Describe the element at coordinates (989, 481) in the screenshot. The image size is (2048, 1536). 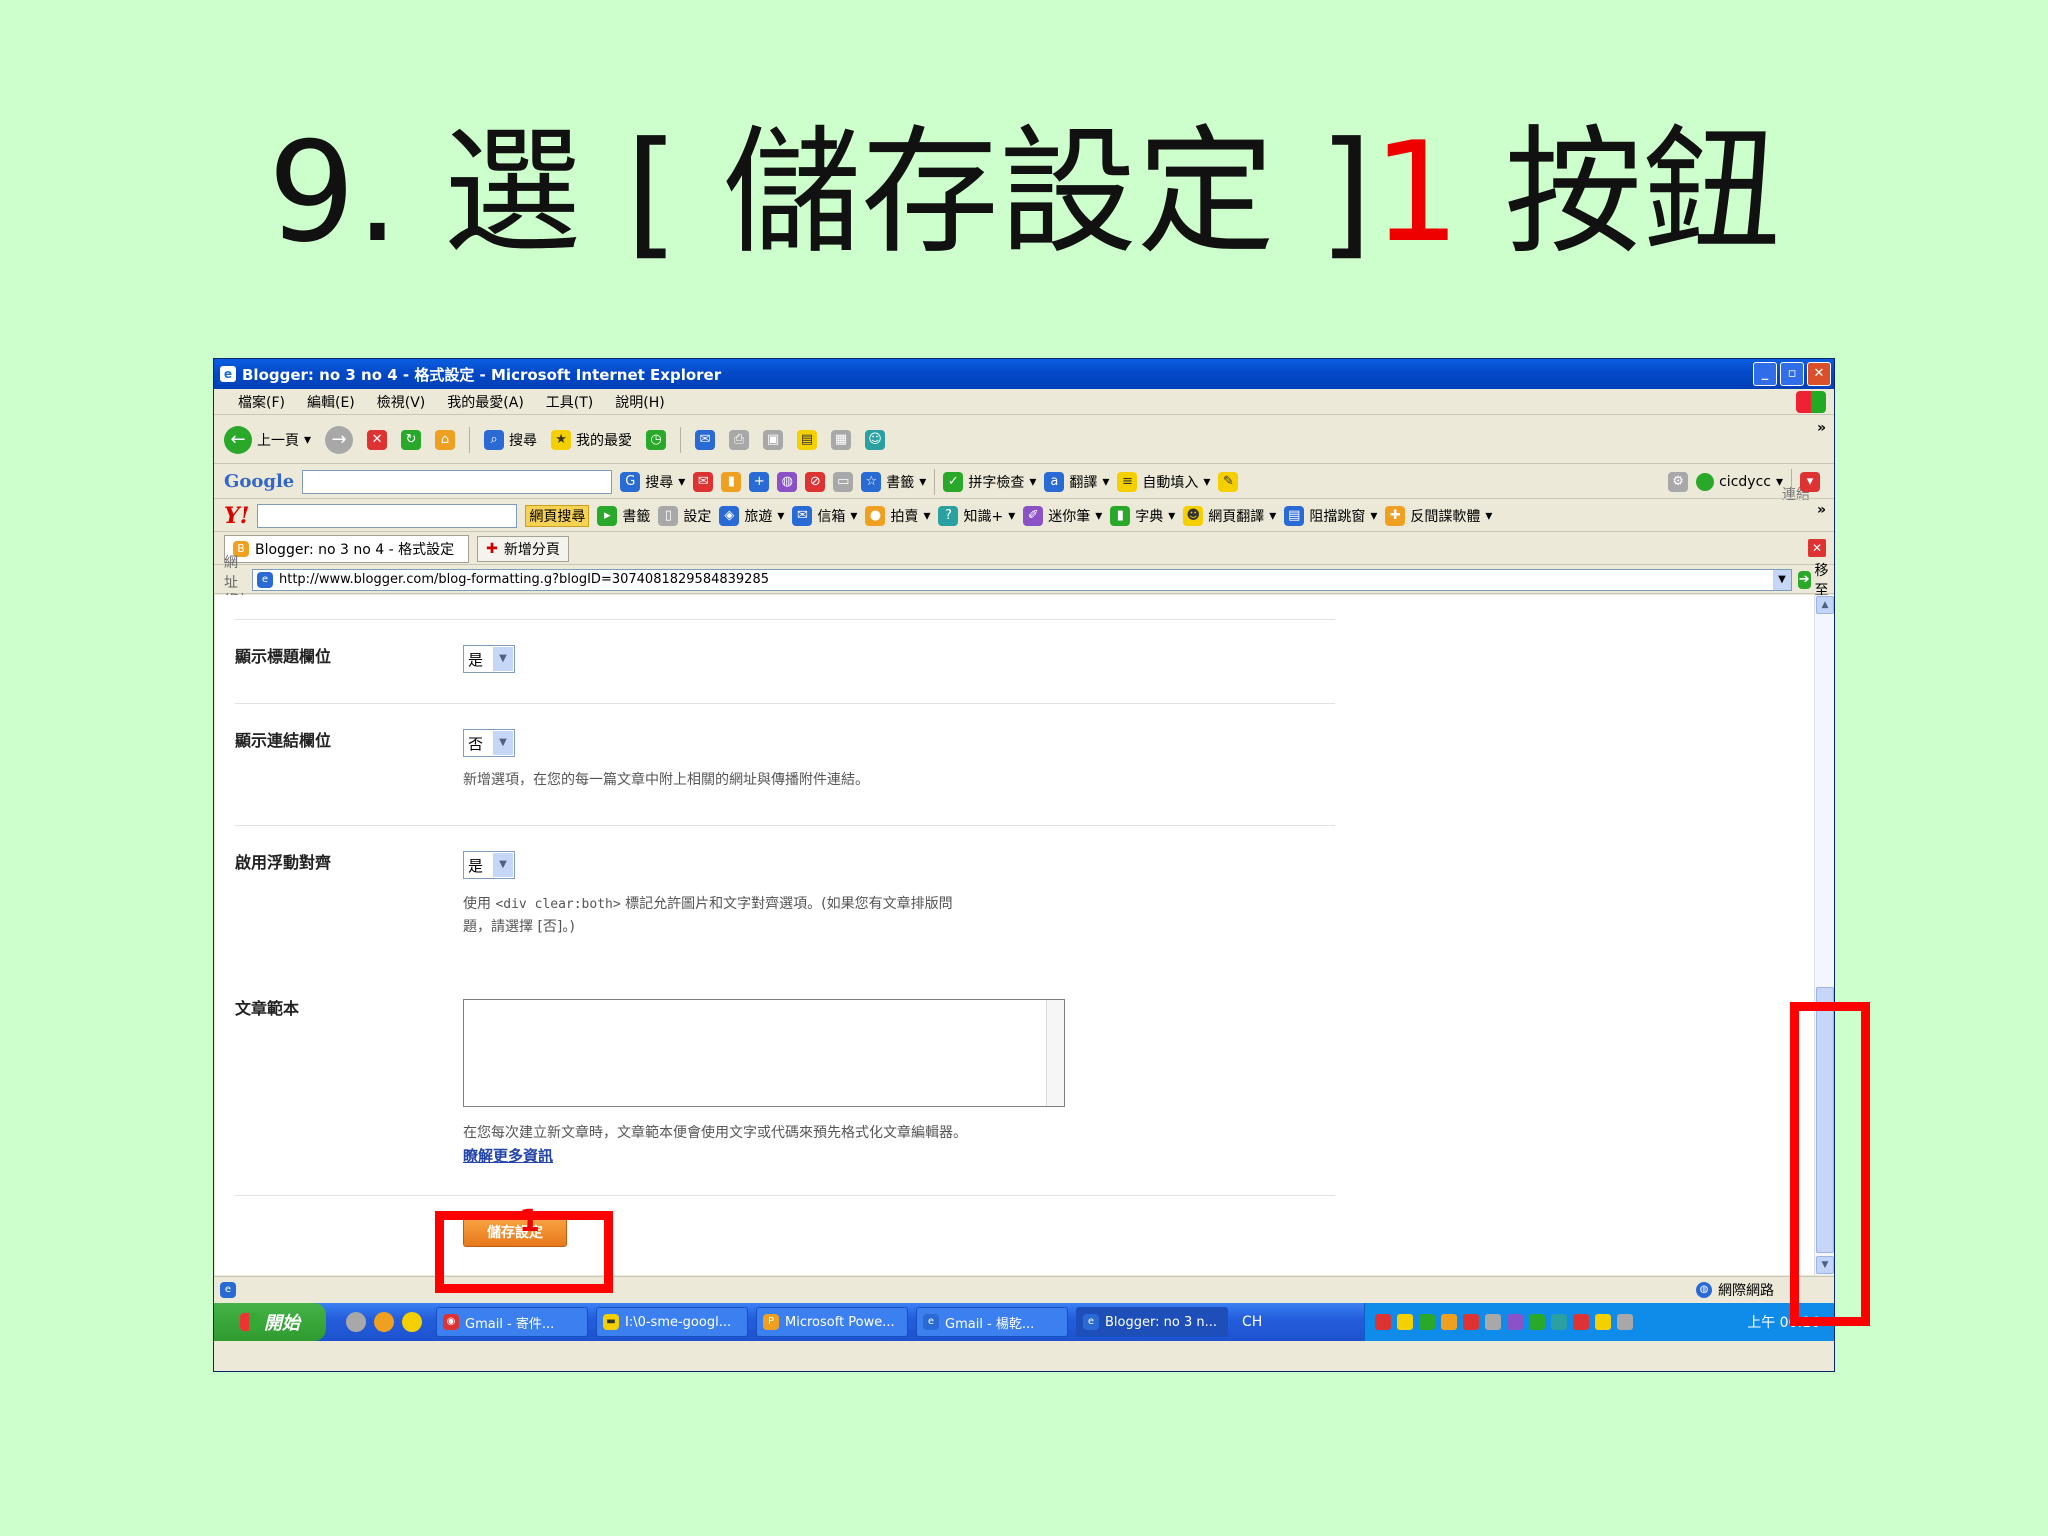
I see `spellcheck-button: ✓ 拼字檢查 ▾` at that location.